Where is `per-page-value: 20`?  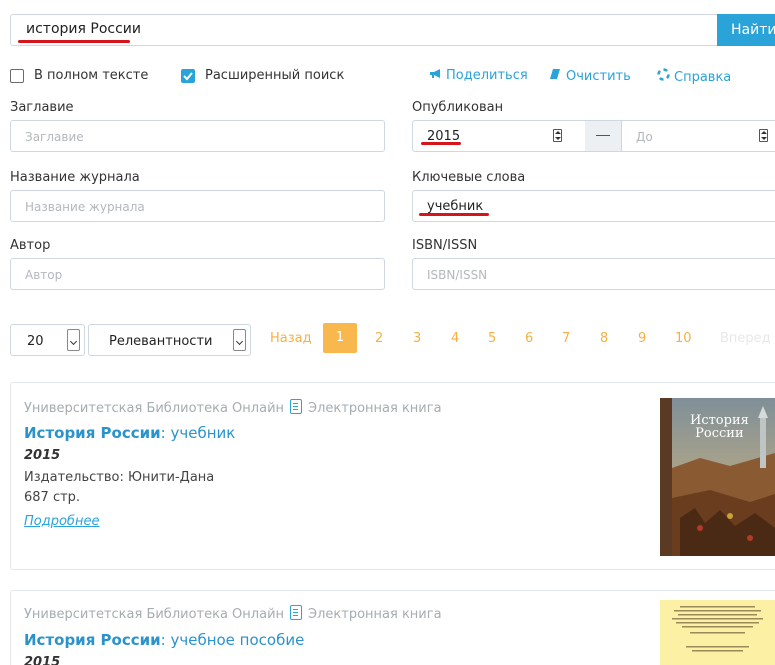
per-page-value: 20 is located at coordinates (35, 341).